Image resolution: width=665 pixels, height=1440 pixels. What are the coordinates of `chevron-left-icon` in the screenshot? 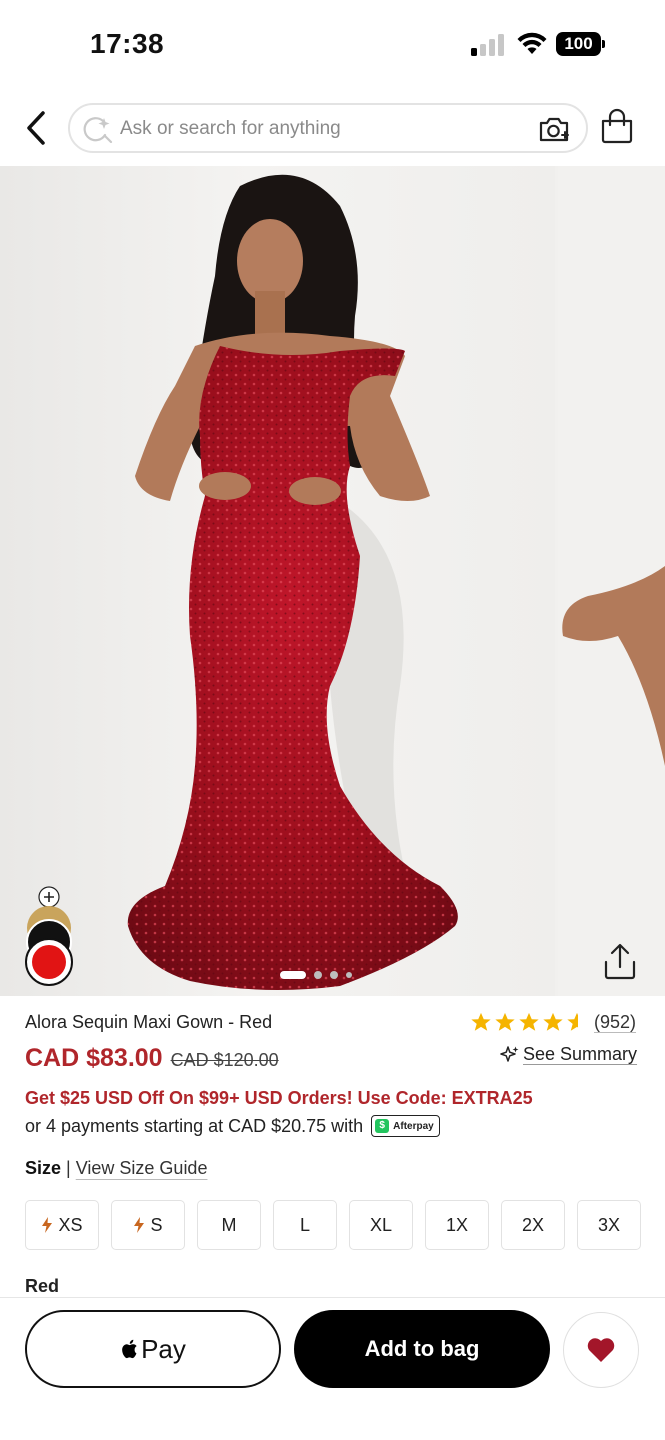 It's located at (36, 128).